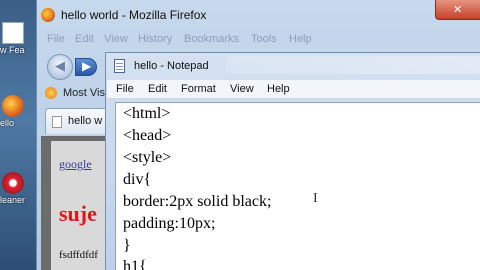 Image resolution: width=480 pixels, height=270 pixels. I want to click on cleaner-icon, so click(13, 183).